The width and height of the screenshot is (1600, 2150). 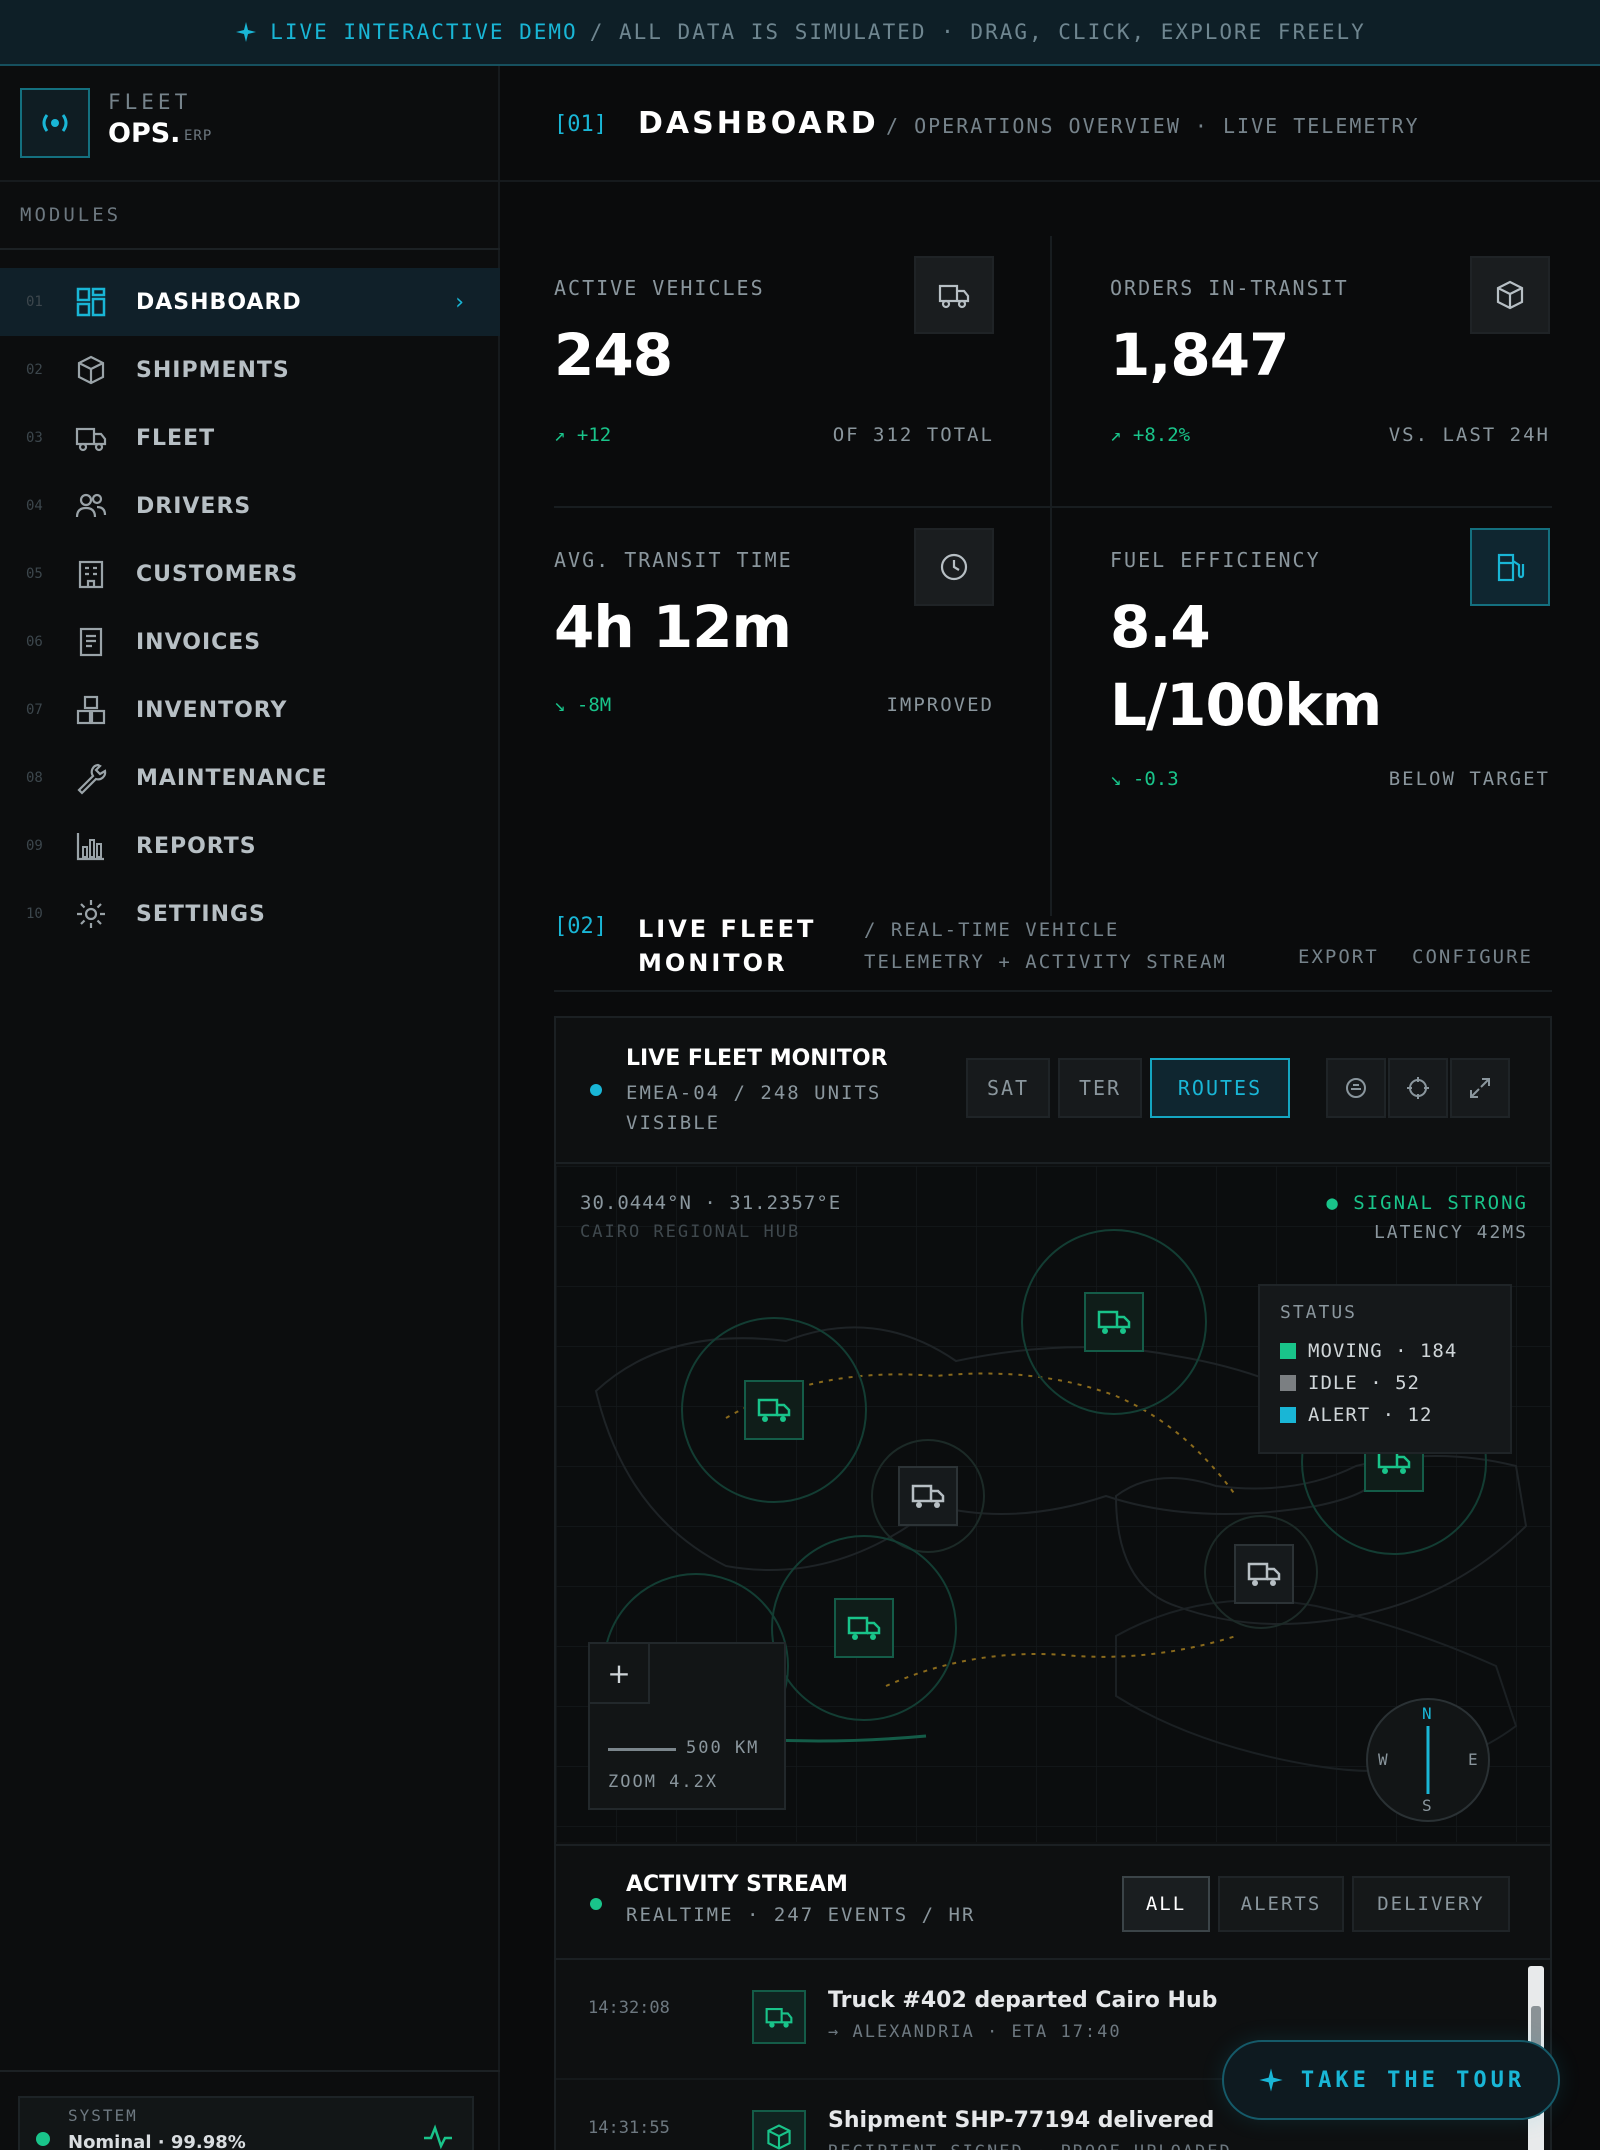 What do you see at coordinates (1469, 435) in the screenshot?
I see `kpi-note: VS. LAST 24H` at bounding box center [1469, 435].